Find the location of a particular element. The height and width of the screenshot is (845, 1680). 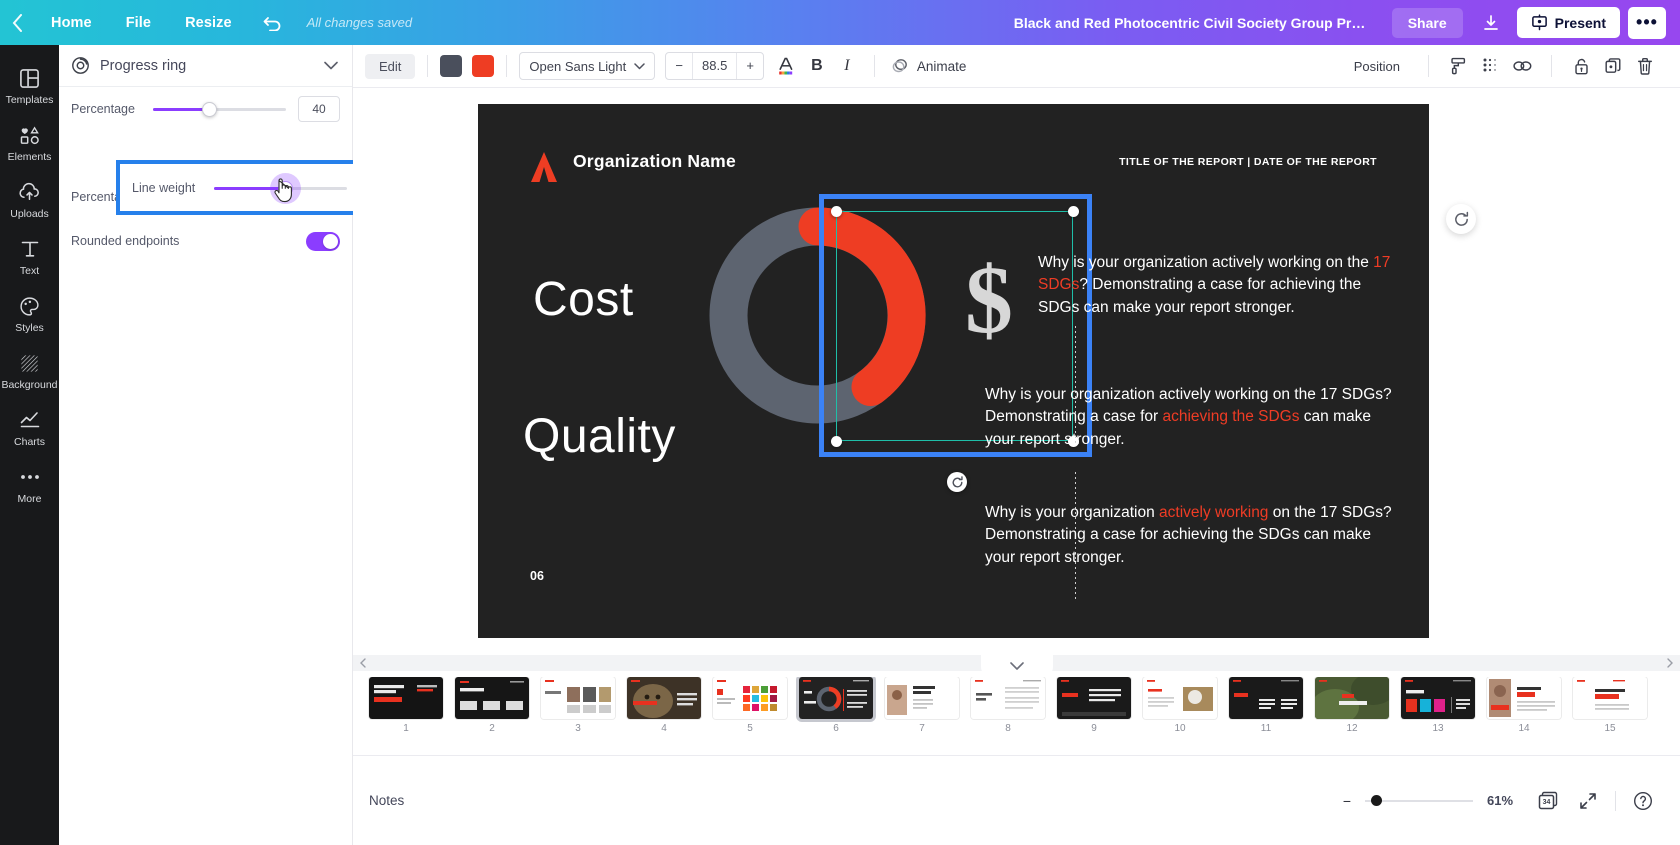

collapse-strip-button is located at coordinates (1016, 666).